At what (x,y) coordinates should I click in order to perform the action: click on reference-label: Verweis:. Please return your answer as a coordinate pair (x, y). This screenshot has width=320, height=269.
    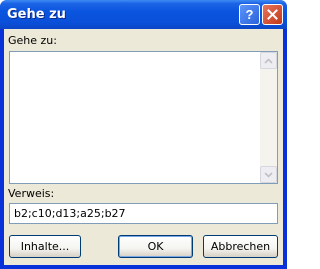
    Looking at the image, I should click on (31, 193).